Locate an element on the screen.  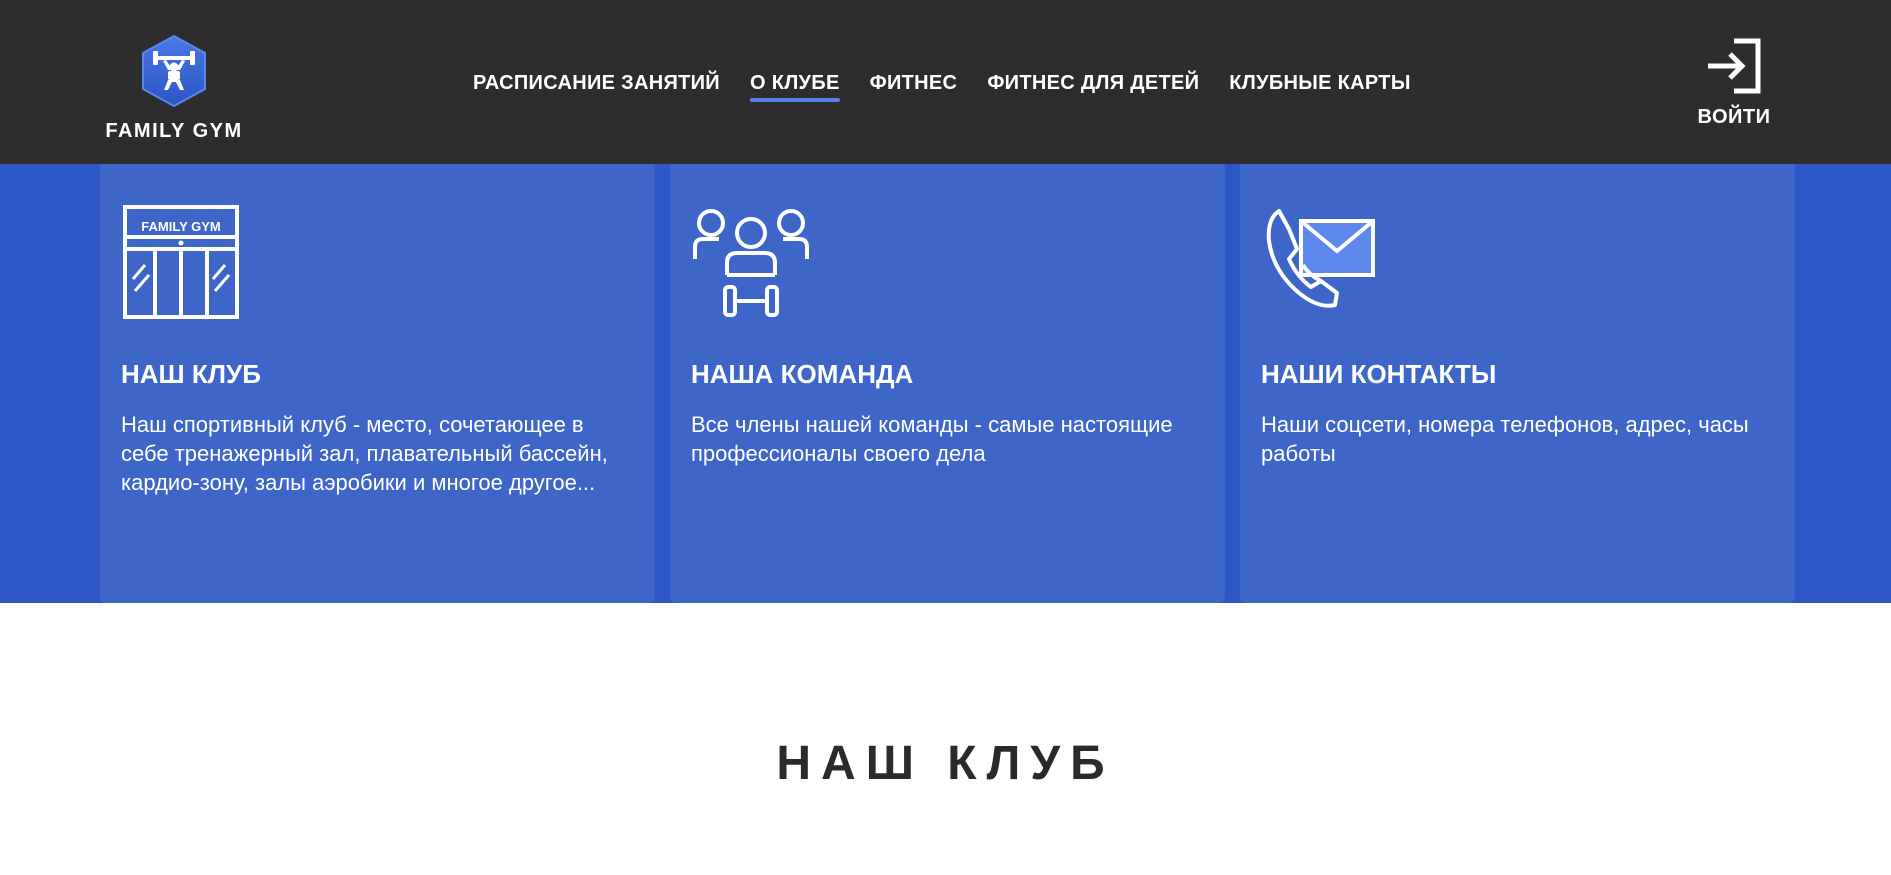
card-title: НАШИ КОНТАКТЫ is located at coordinates (1379, 374).